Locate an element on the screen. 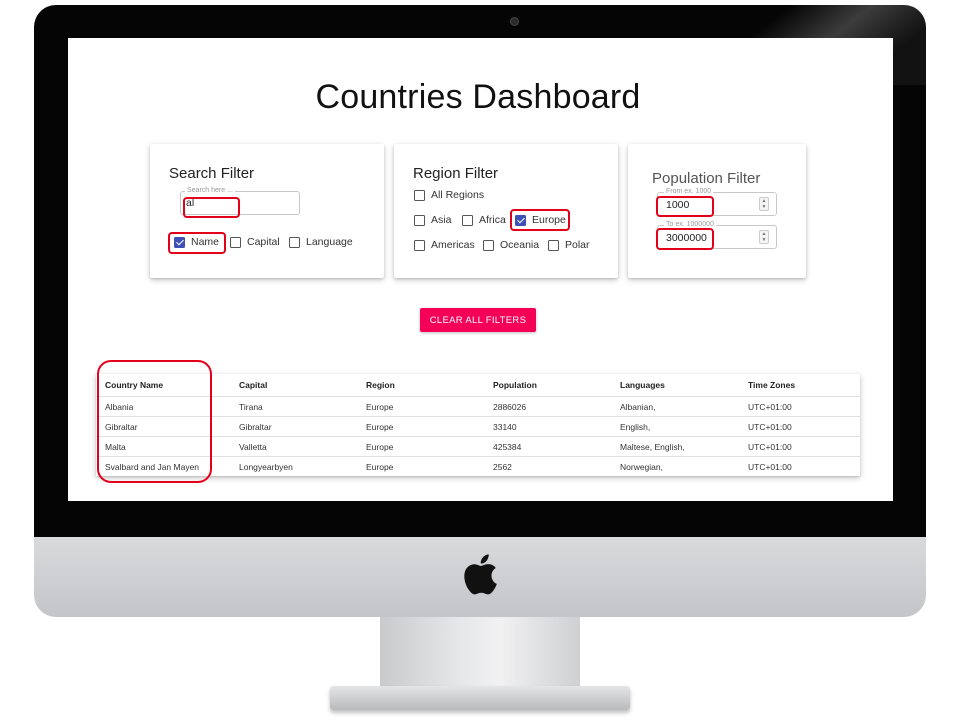 Image resolution: width=960 pixels, height=720 pixels. cell-languages: English, is located at coordinates (675, 426).